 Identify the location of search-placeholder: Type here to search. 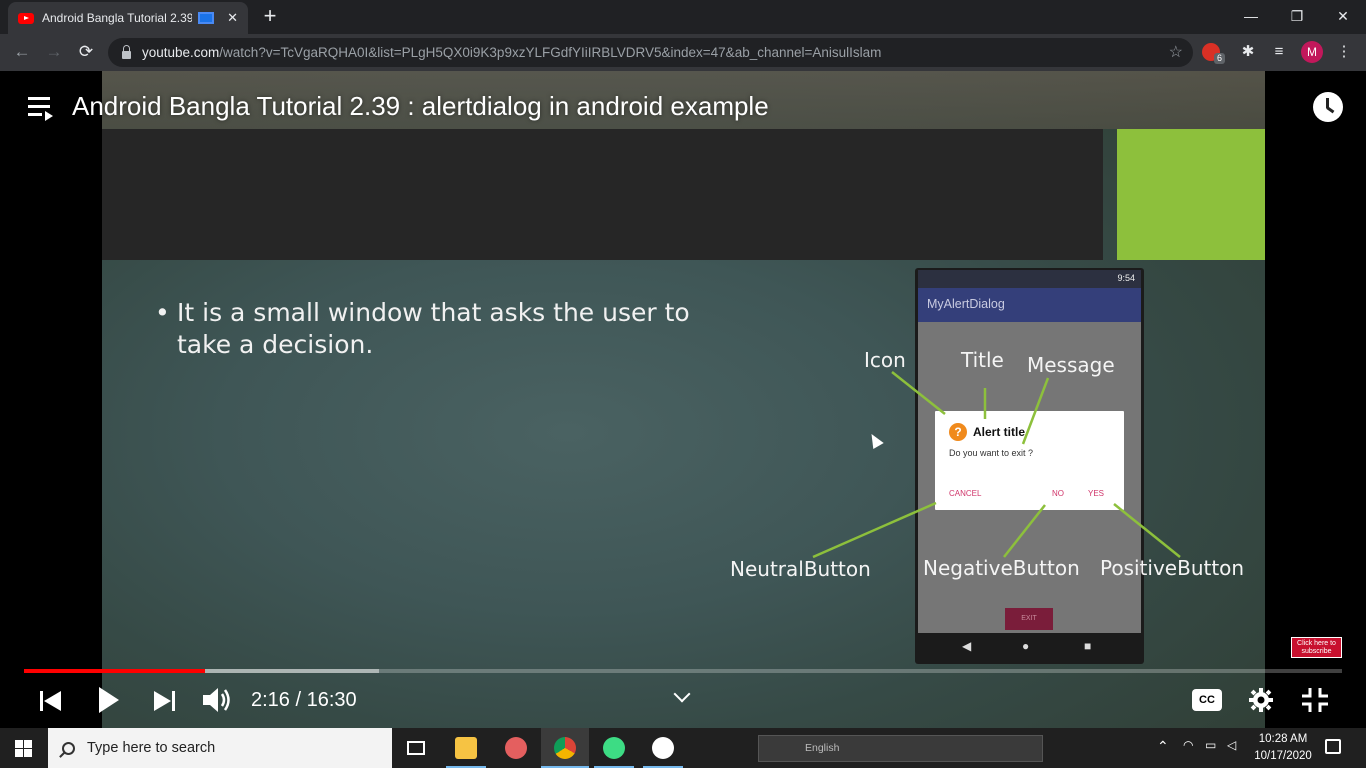
(151, 748).